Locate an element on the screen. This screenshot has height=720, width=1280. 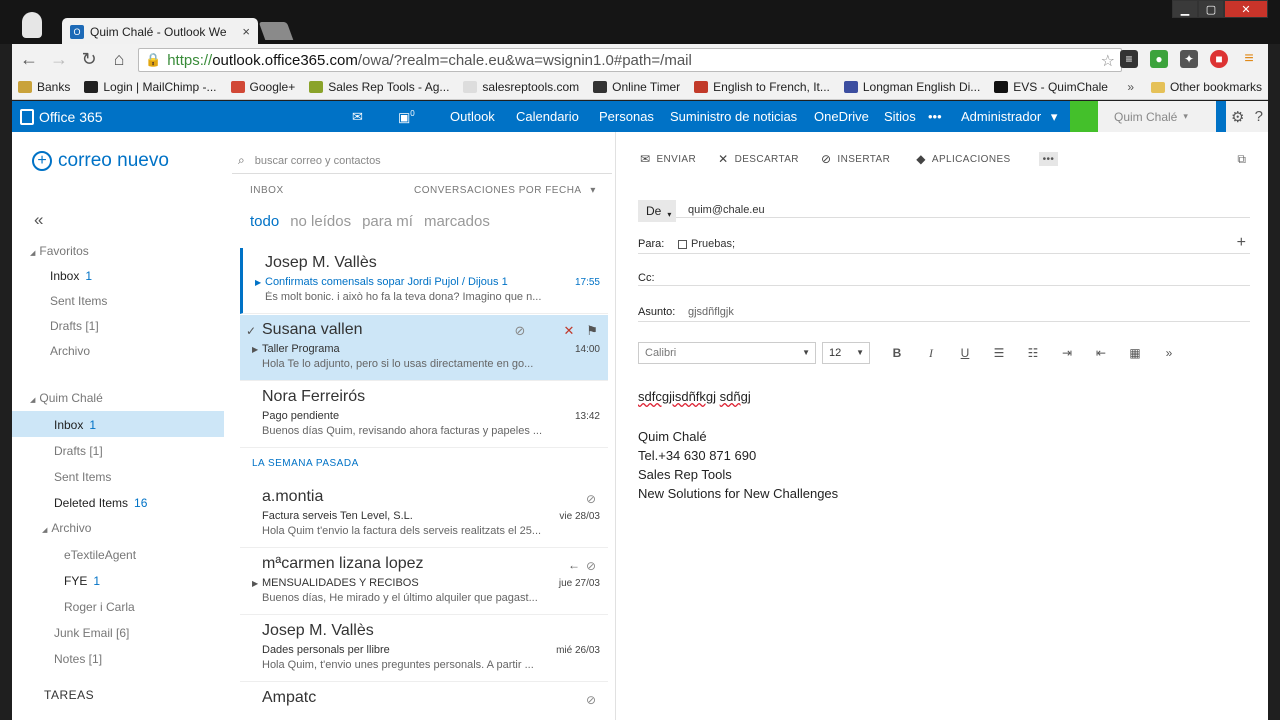
flag-icon: ⚑ is located at coordinates (592, 331).